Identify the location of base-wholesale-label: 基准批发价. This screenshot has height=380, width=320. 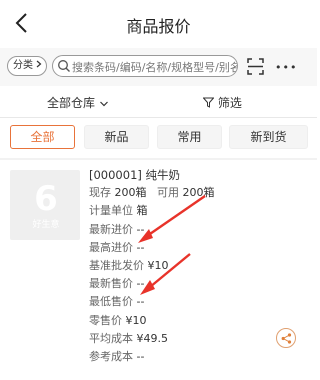
(116, 265).